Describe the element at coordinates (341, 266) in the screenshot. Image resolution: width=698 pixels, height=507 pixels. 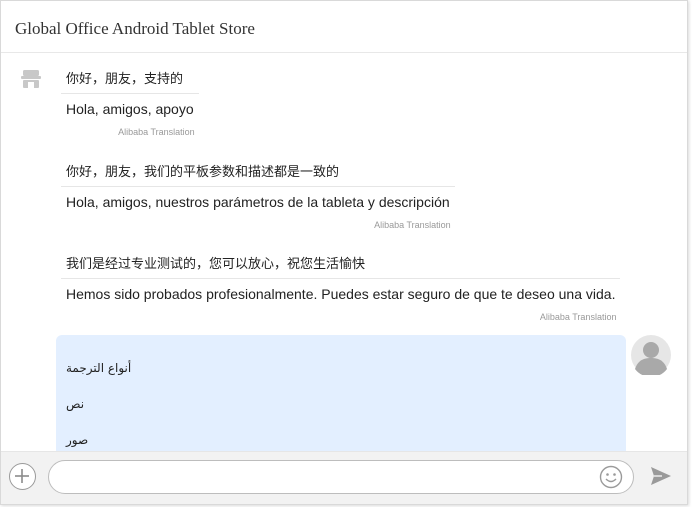
I see `message-original-text: 我们是经过专业测试的，您可以放心，祝您生活愉快` at that location.